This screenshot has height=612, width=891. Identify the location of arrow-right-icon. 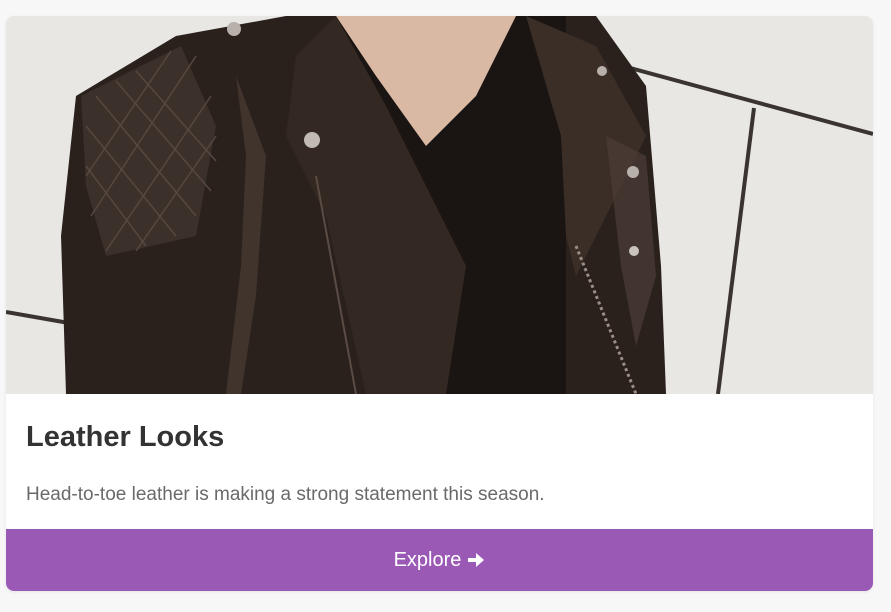
(476, 560).